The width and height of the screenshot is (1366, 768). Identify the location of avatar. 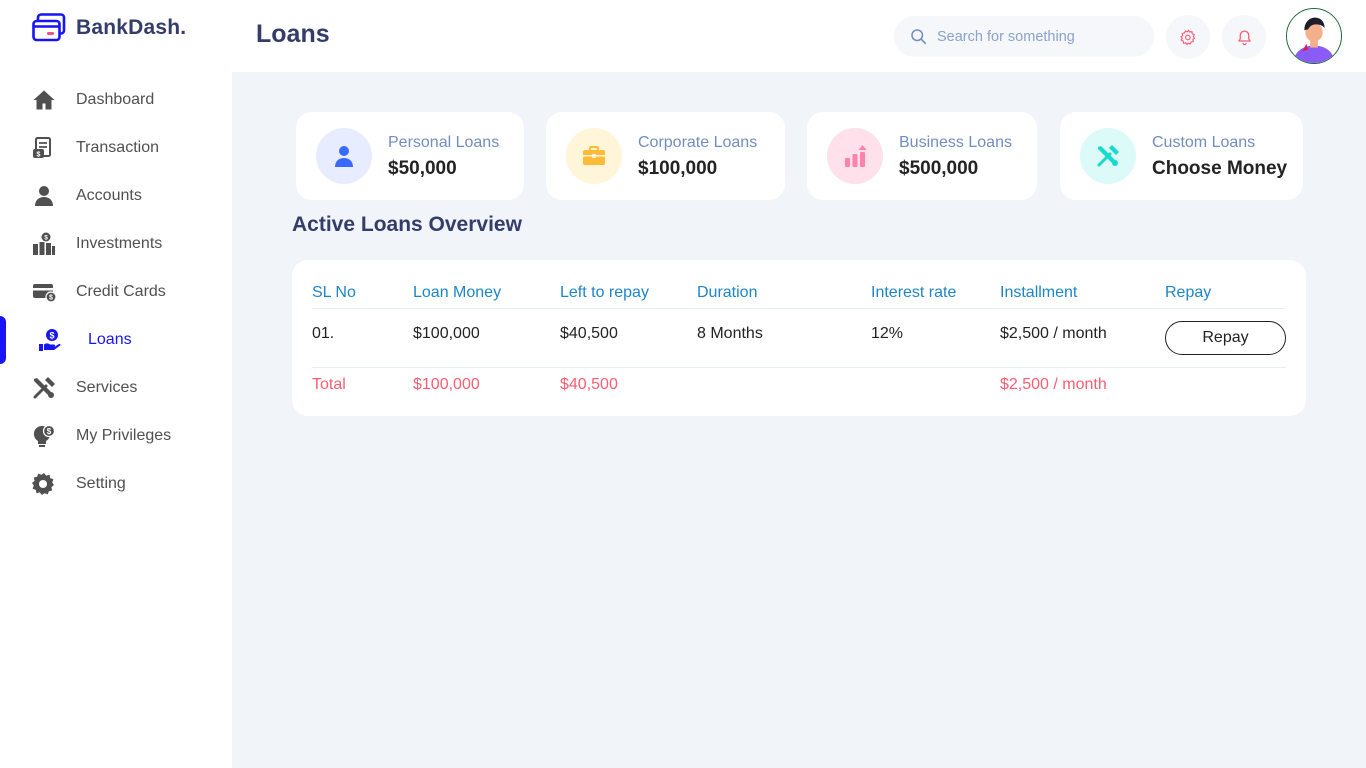
(1314, 36).